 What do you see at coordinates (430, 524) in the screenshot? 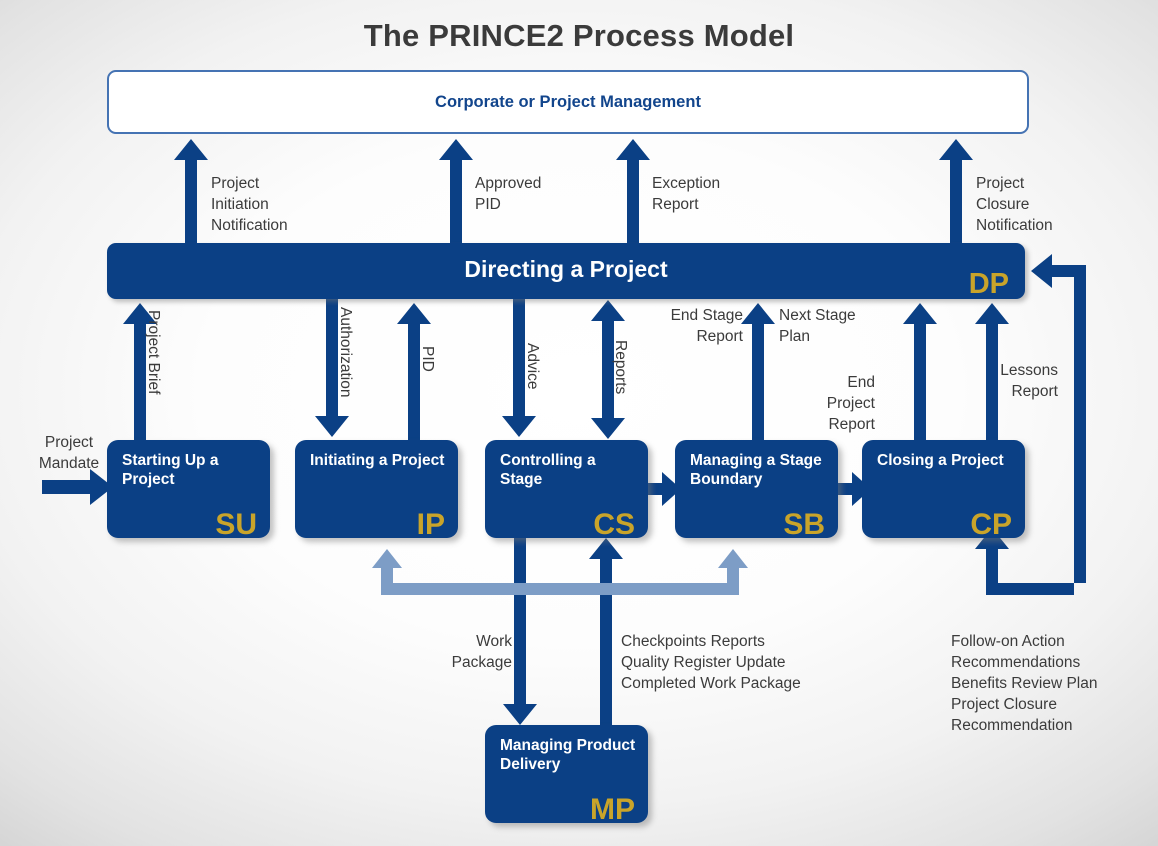
I see `process-abbr-ip: IP` at bounding box center [430, 524].